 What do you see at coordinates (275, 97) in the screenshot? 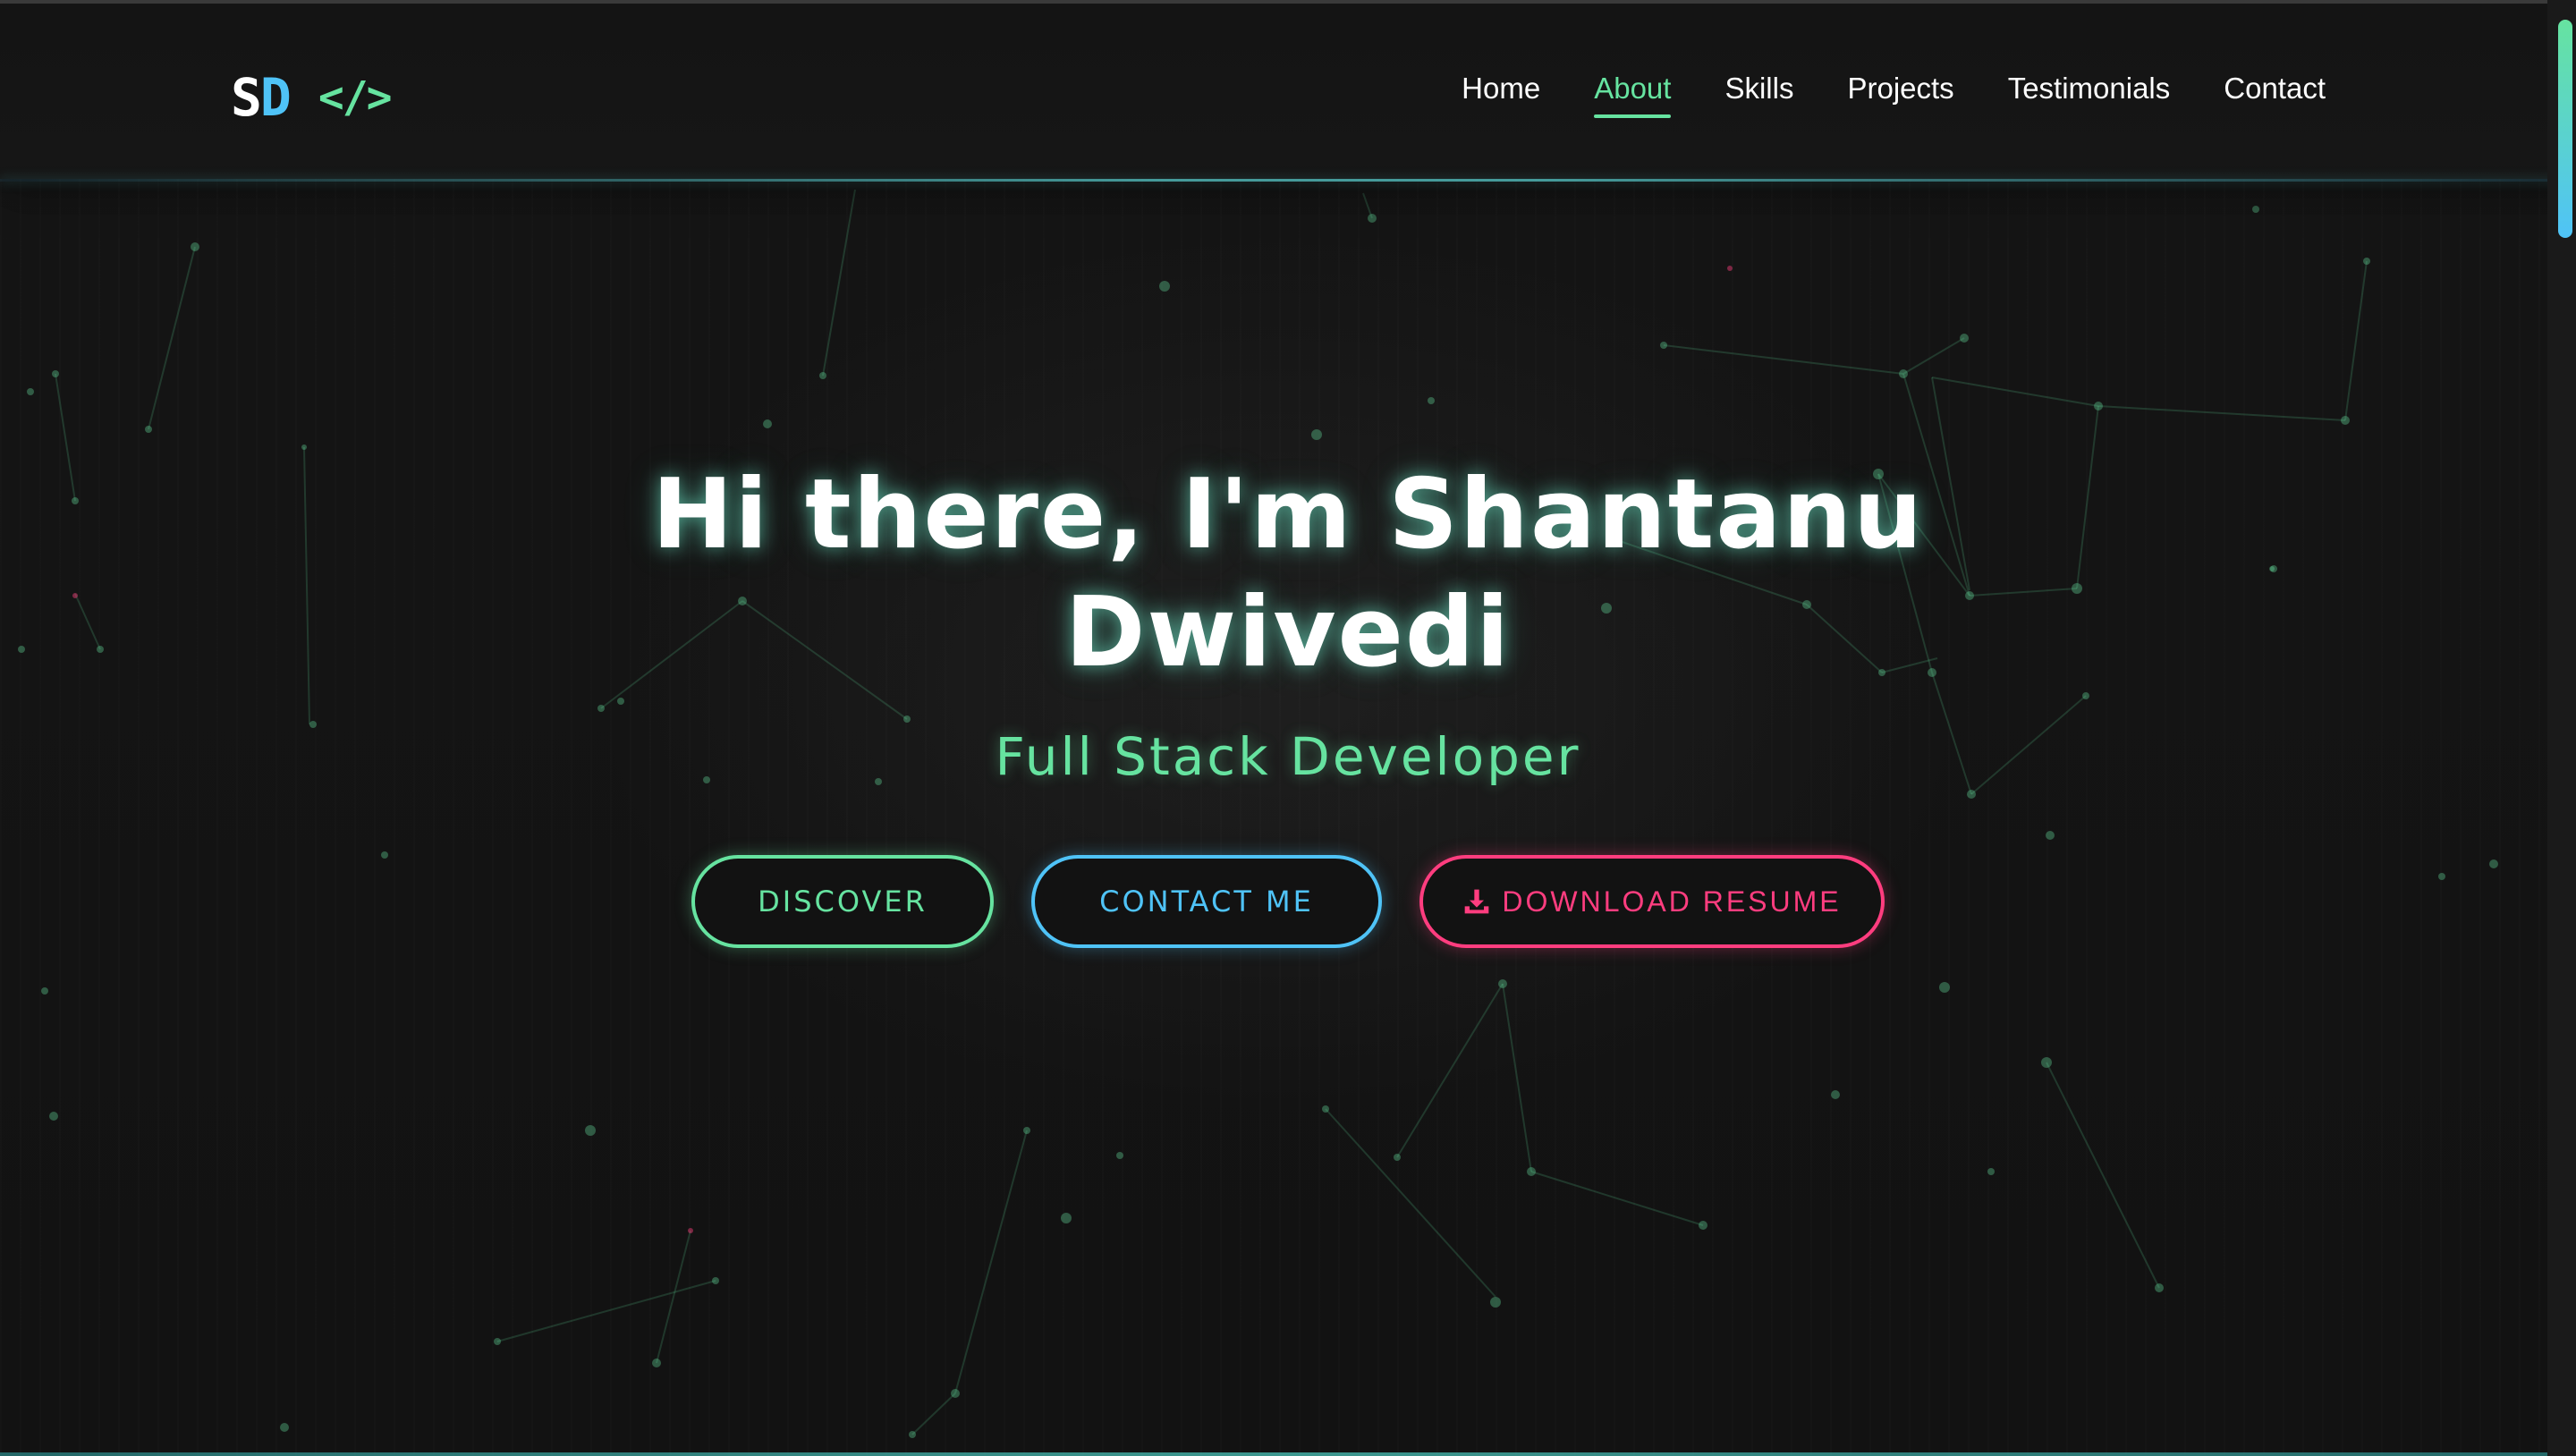
I see `logo-initial-d: D` at bounding box center [275, 97].